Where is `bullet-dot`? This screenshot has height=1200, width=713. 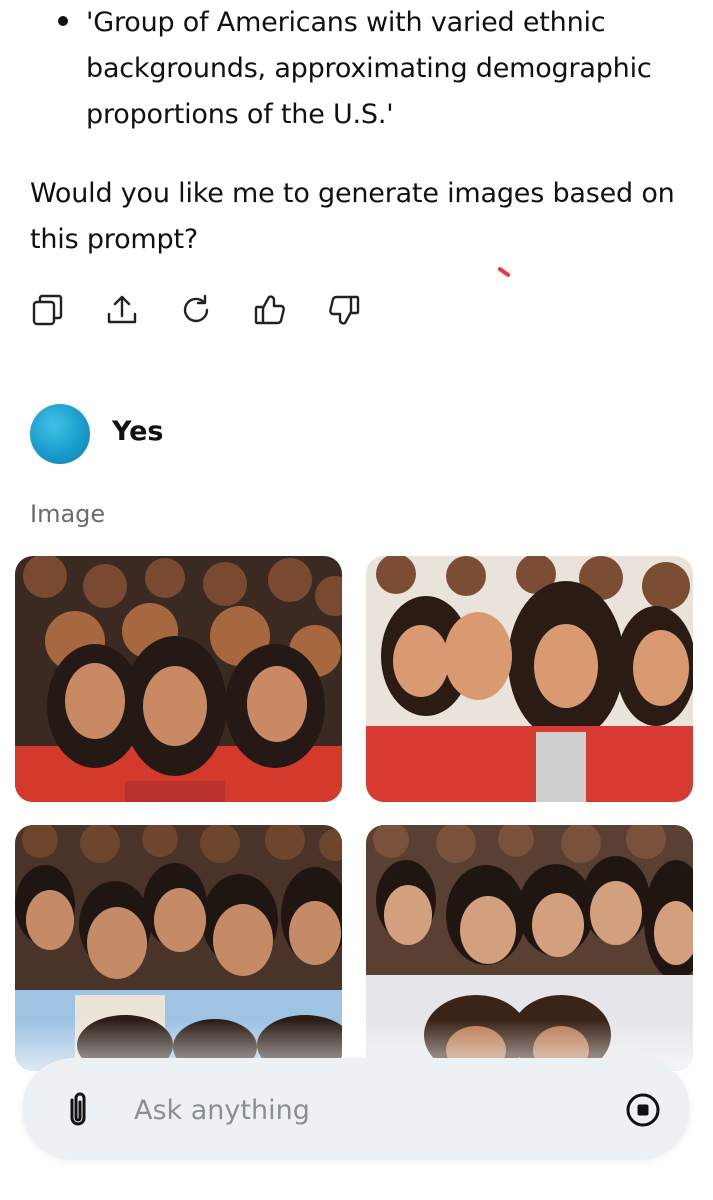
bullet-dot is located at coordinates (63, 21).